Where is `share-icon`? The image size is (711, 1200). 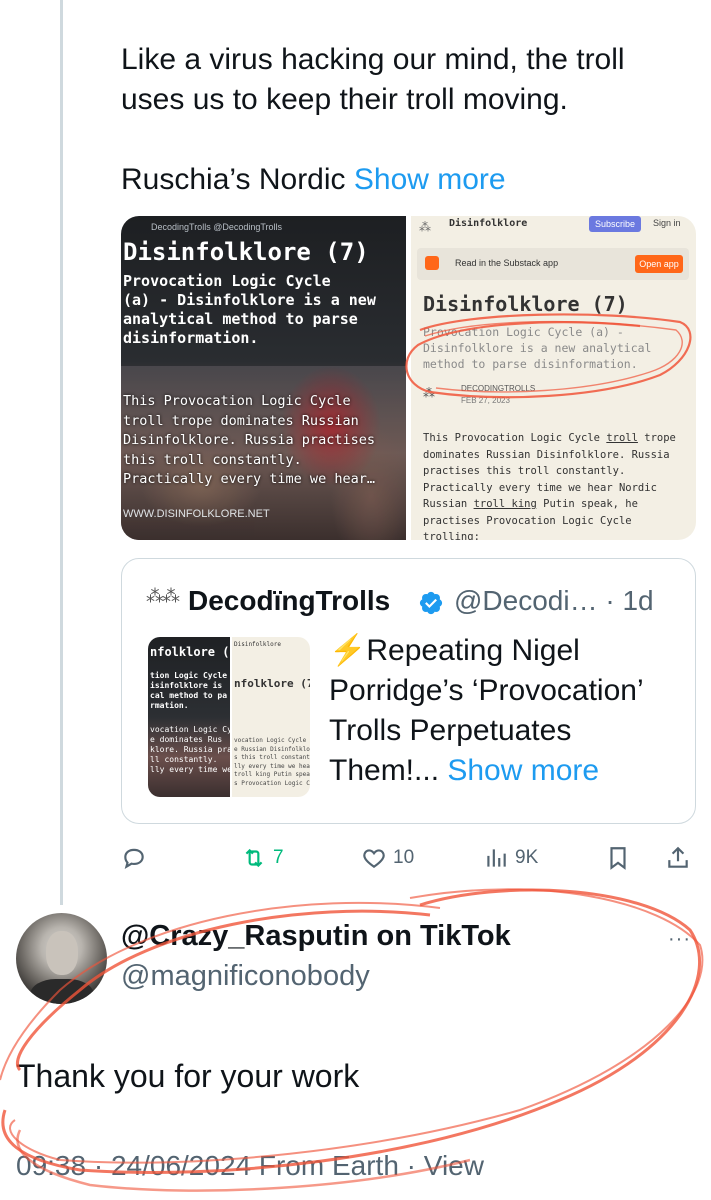 share-icon is located at coordinates (678, 857).